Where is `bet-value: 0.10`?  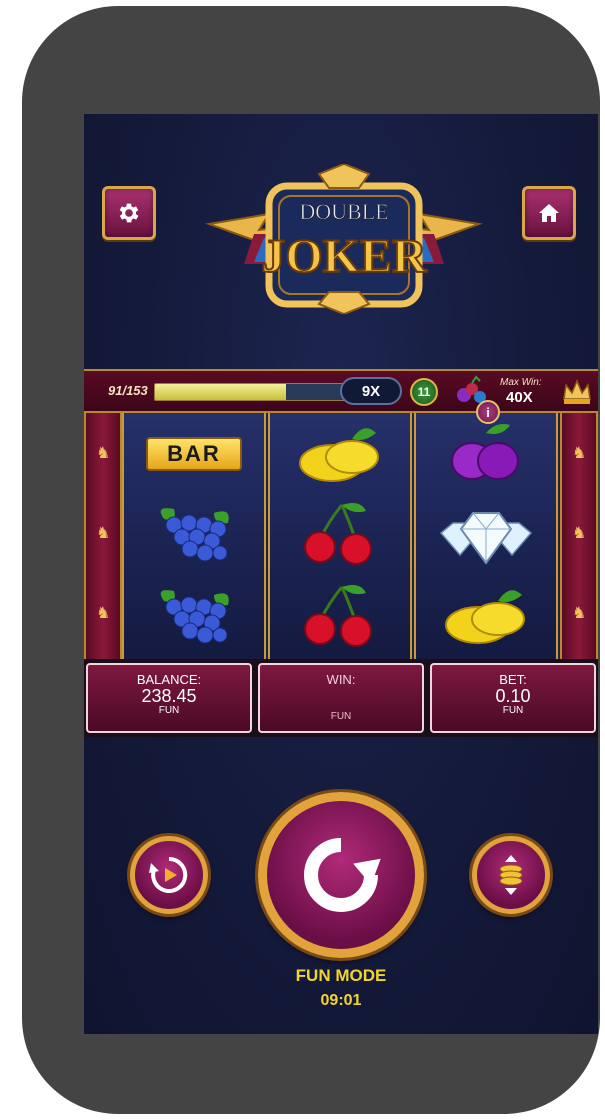
bet-value: 0.10 is located at coordinates (513, 696).